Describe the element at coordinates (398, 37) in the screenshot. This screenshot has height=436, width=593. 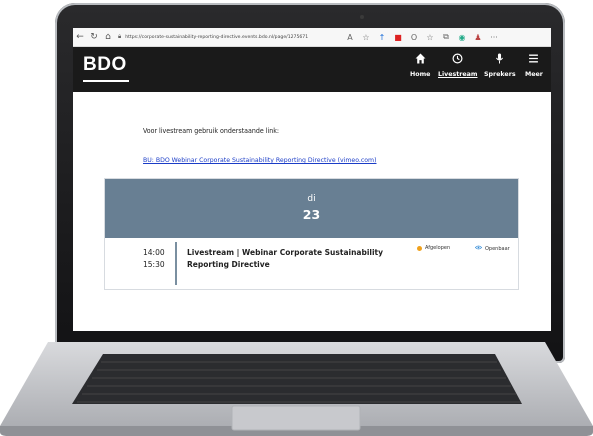
I see `extension-red-icon: ■` at that location.